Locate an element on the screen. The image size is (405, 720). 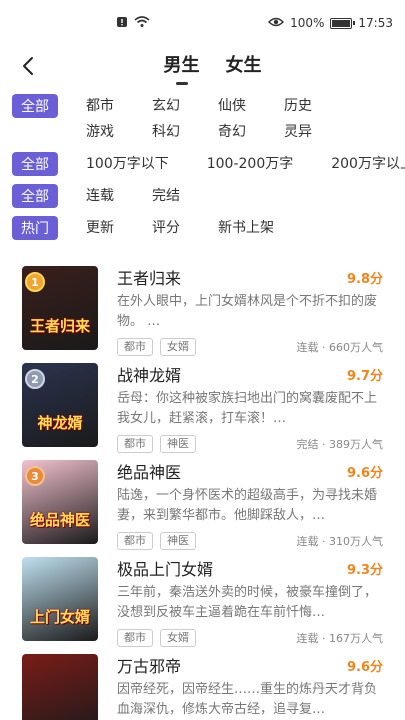
filter-option: 完结 is located at coordinates (185, 196).